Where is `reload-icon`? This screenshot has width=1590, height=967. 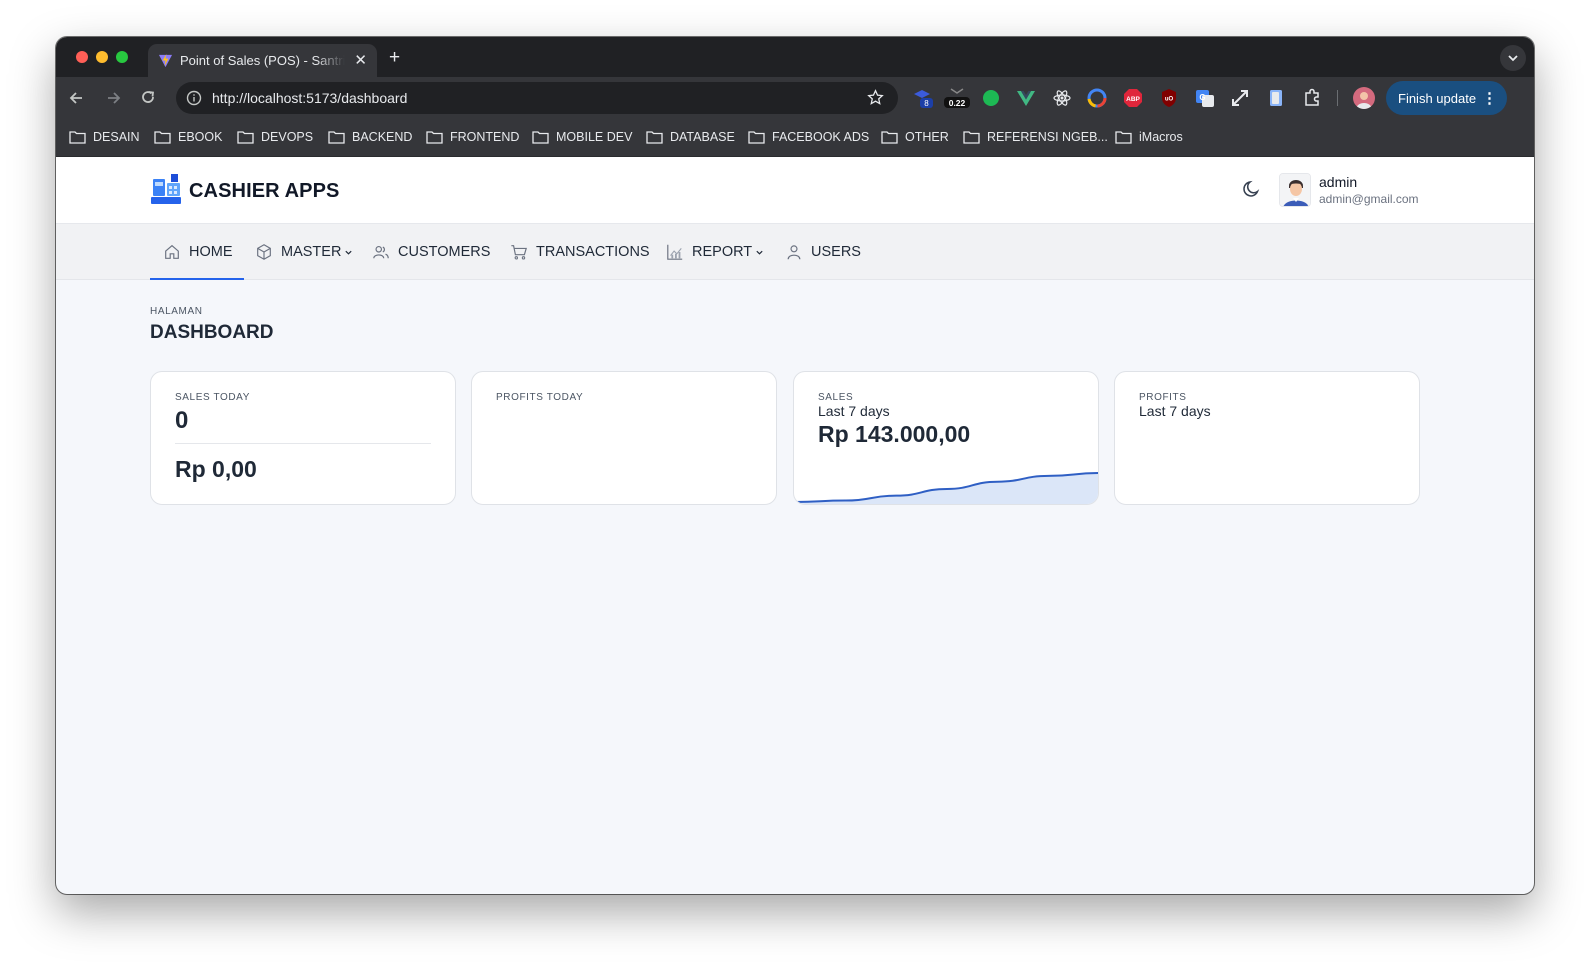 reload-icon is located at coordinates (148, 98).